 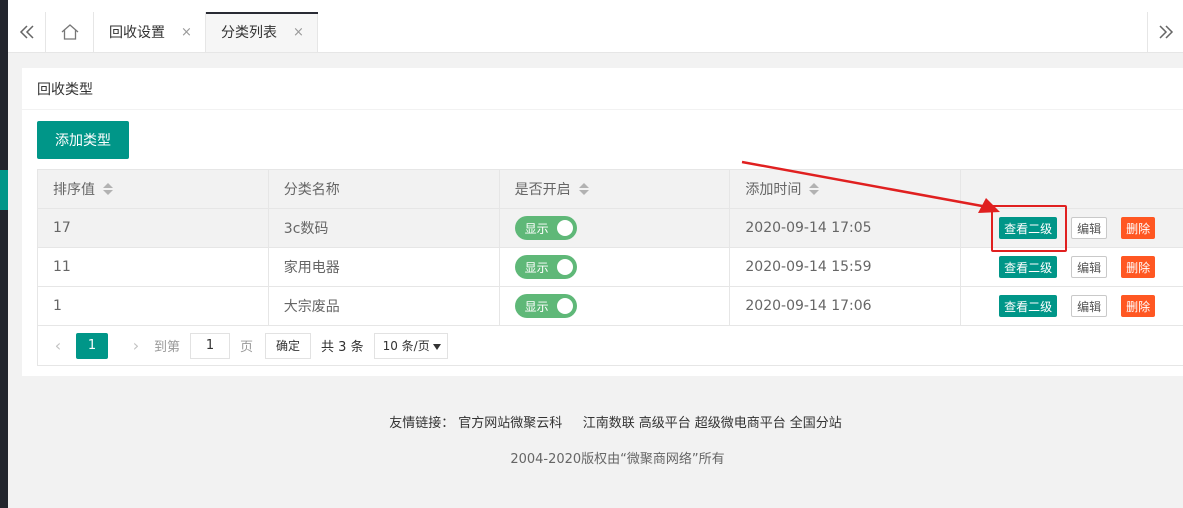 What do you see at coordinates (610, 306) in the screenshot?
I see `table-row: 1 大宗废品 显示 2020-09-14 17:06 查看二级 编辑 删除` at bounding box center [610, 306].